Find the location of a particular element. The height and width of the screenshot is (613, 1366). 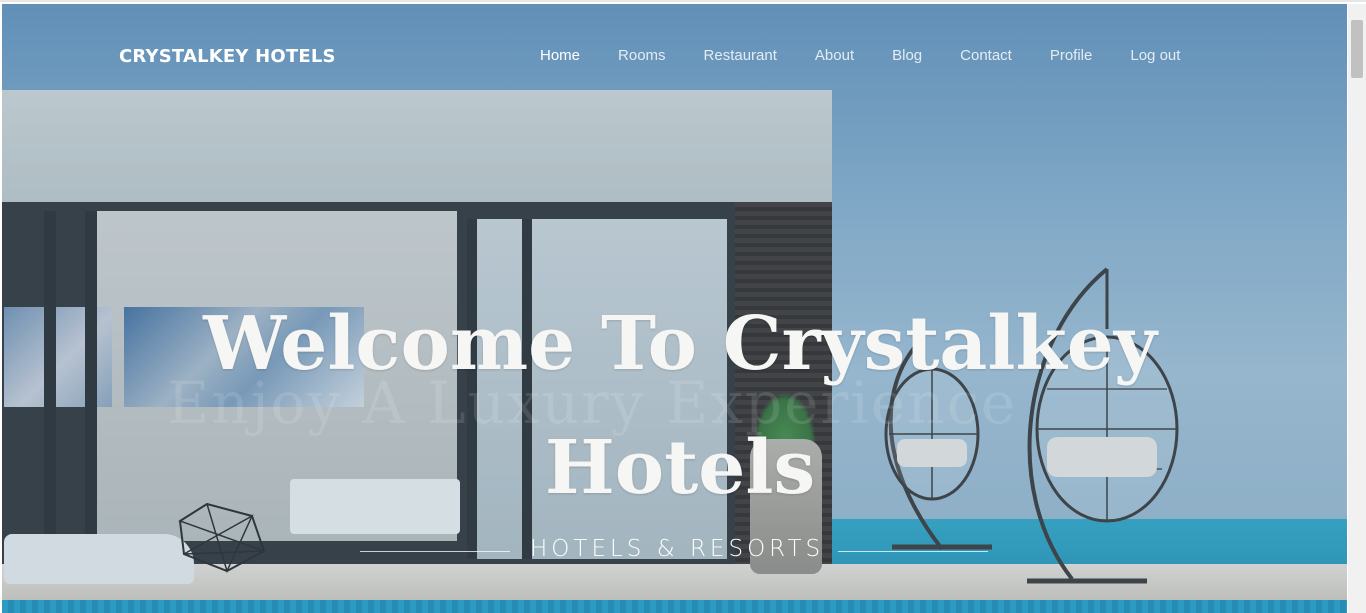

nav-logout: Log out is located at coordinates (1155, 55).